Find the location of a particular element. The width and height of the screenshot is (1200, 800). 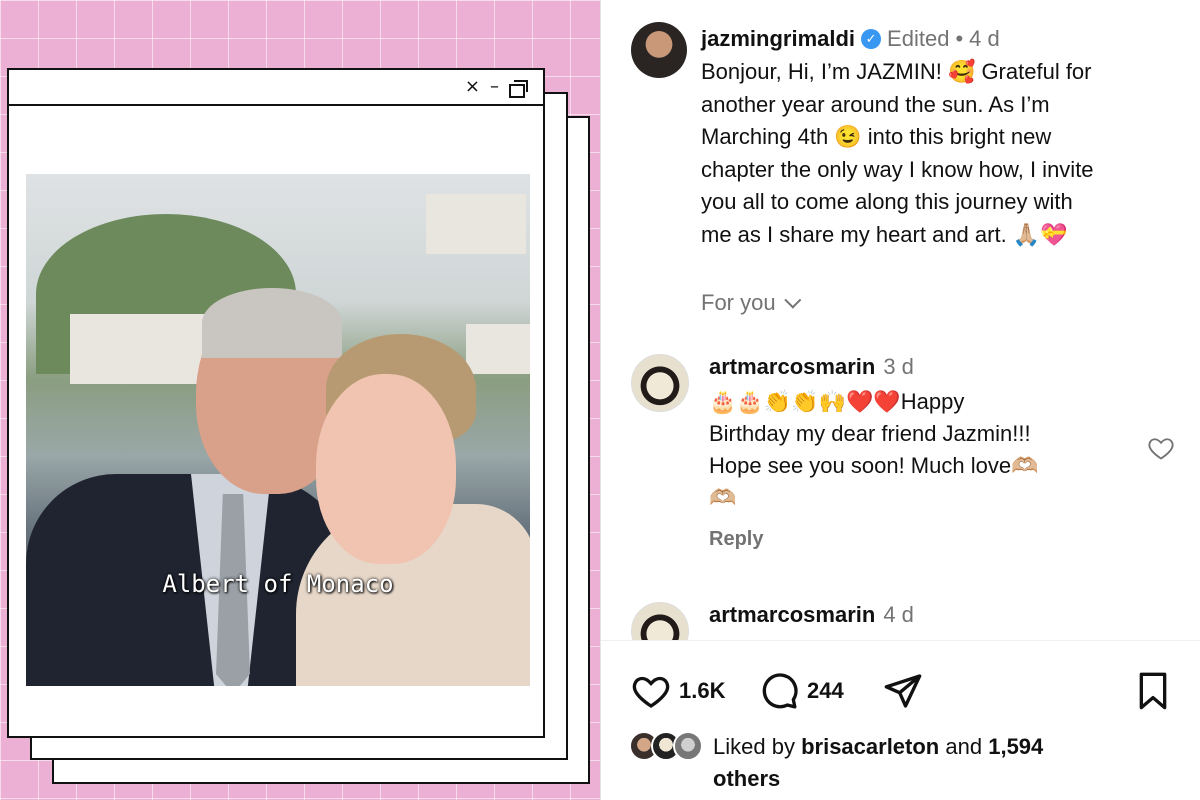

caption-line: Bonjour, Hi, I’m JAZMIN! 🥰 Grateful for is located at coordinates (896, 71).